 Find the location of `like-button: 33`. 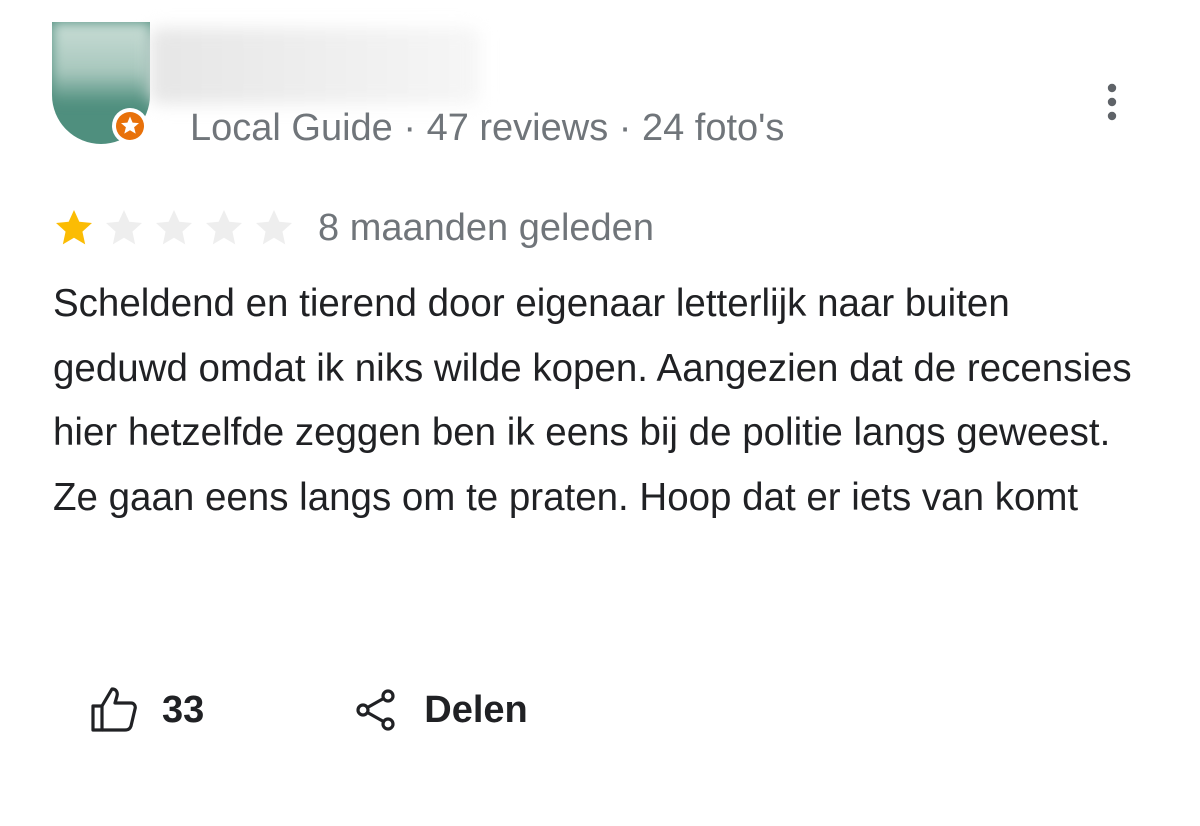

like-button: 33 is located at coordinates (146, 710).